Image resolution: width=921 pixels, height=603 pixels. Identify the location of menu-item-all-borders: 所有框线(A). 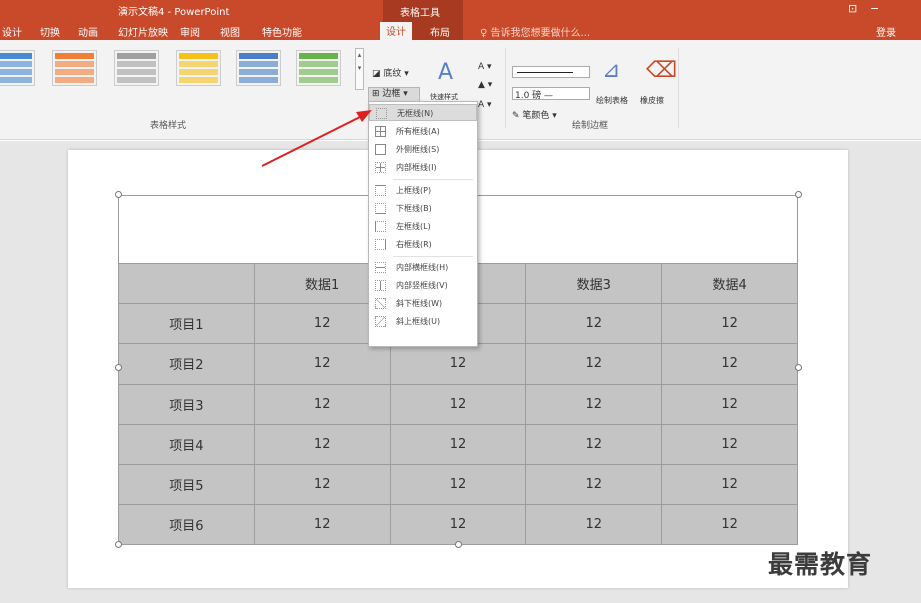
(423, 131).